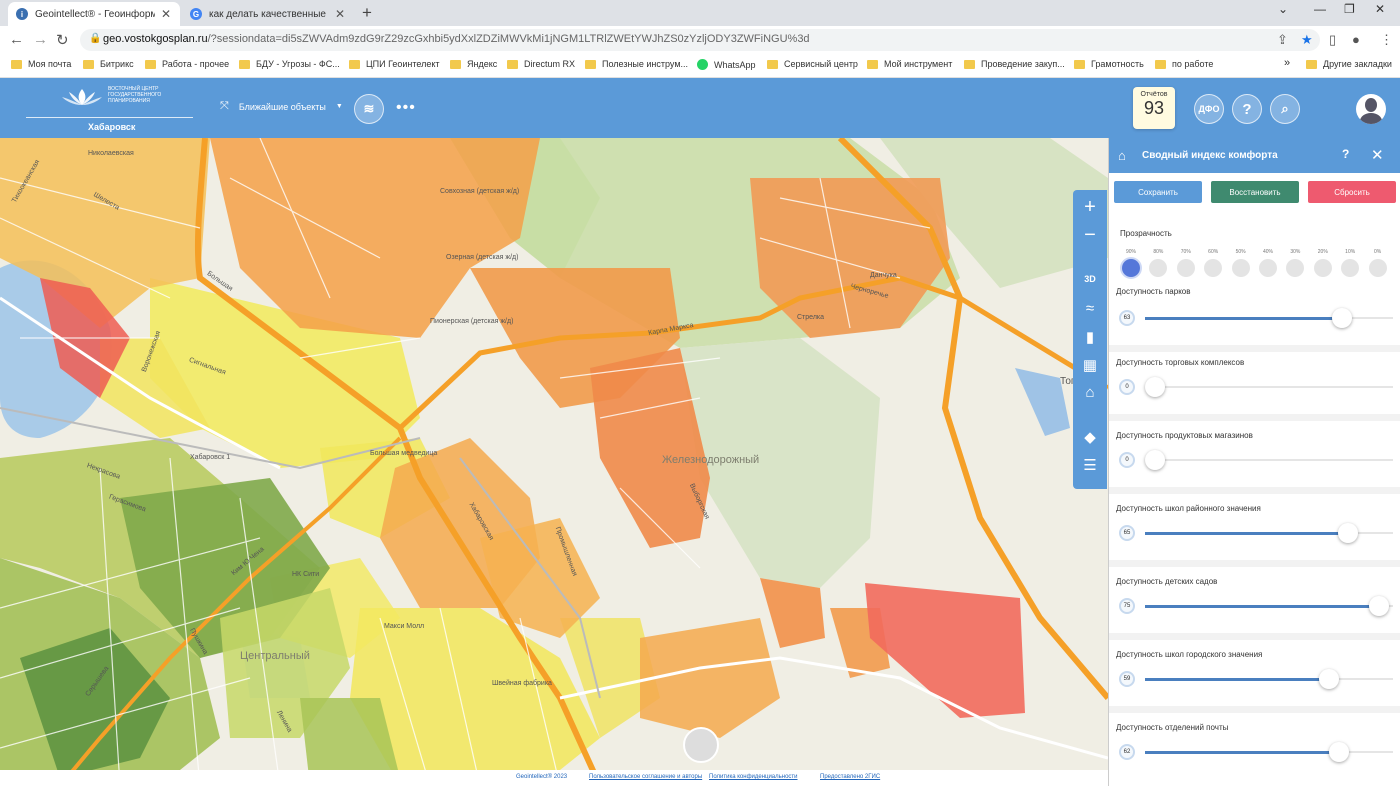 The width and height of the screenshot is (1400, 786). What do you see at coordinates (111, 127) in the screenshot?
I see `city-name: Хабаровск` at bounding box center [111, 127].